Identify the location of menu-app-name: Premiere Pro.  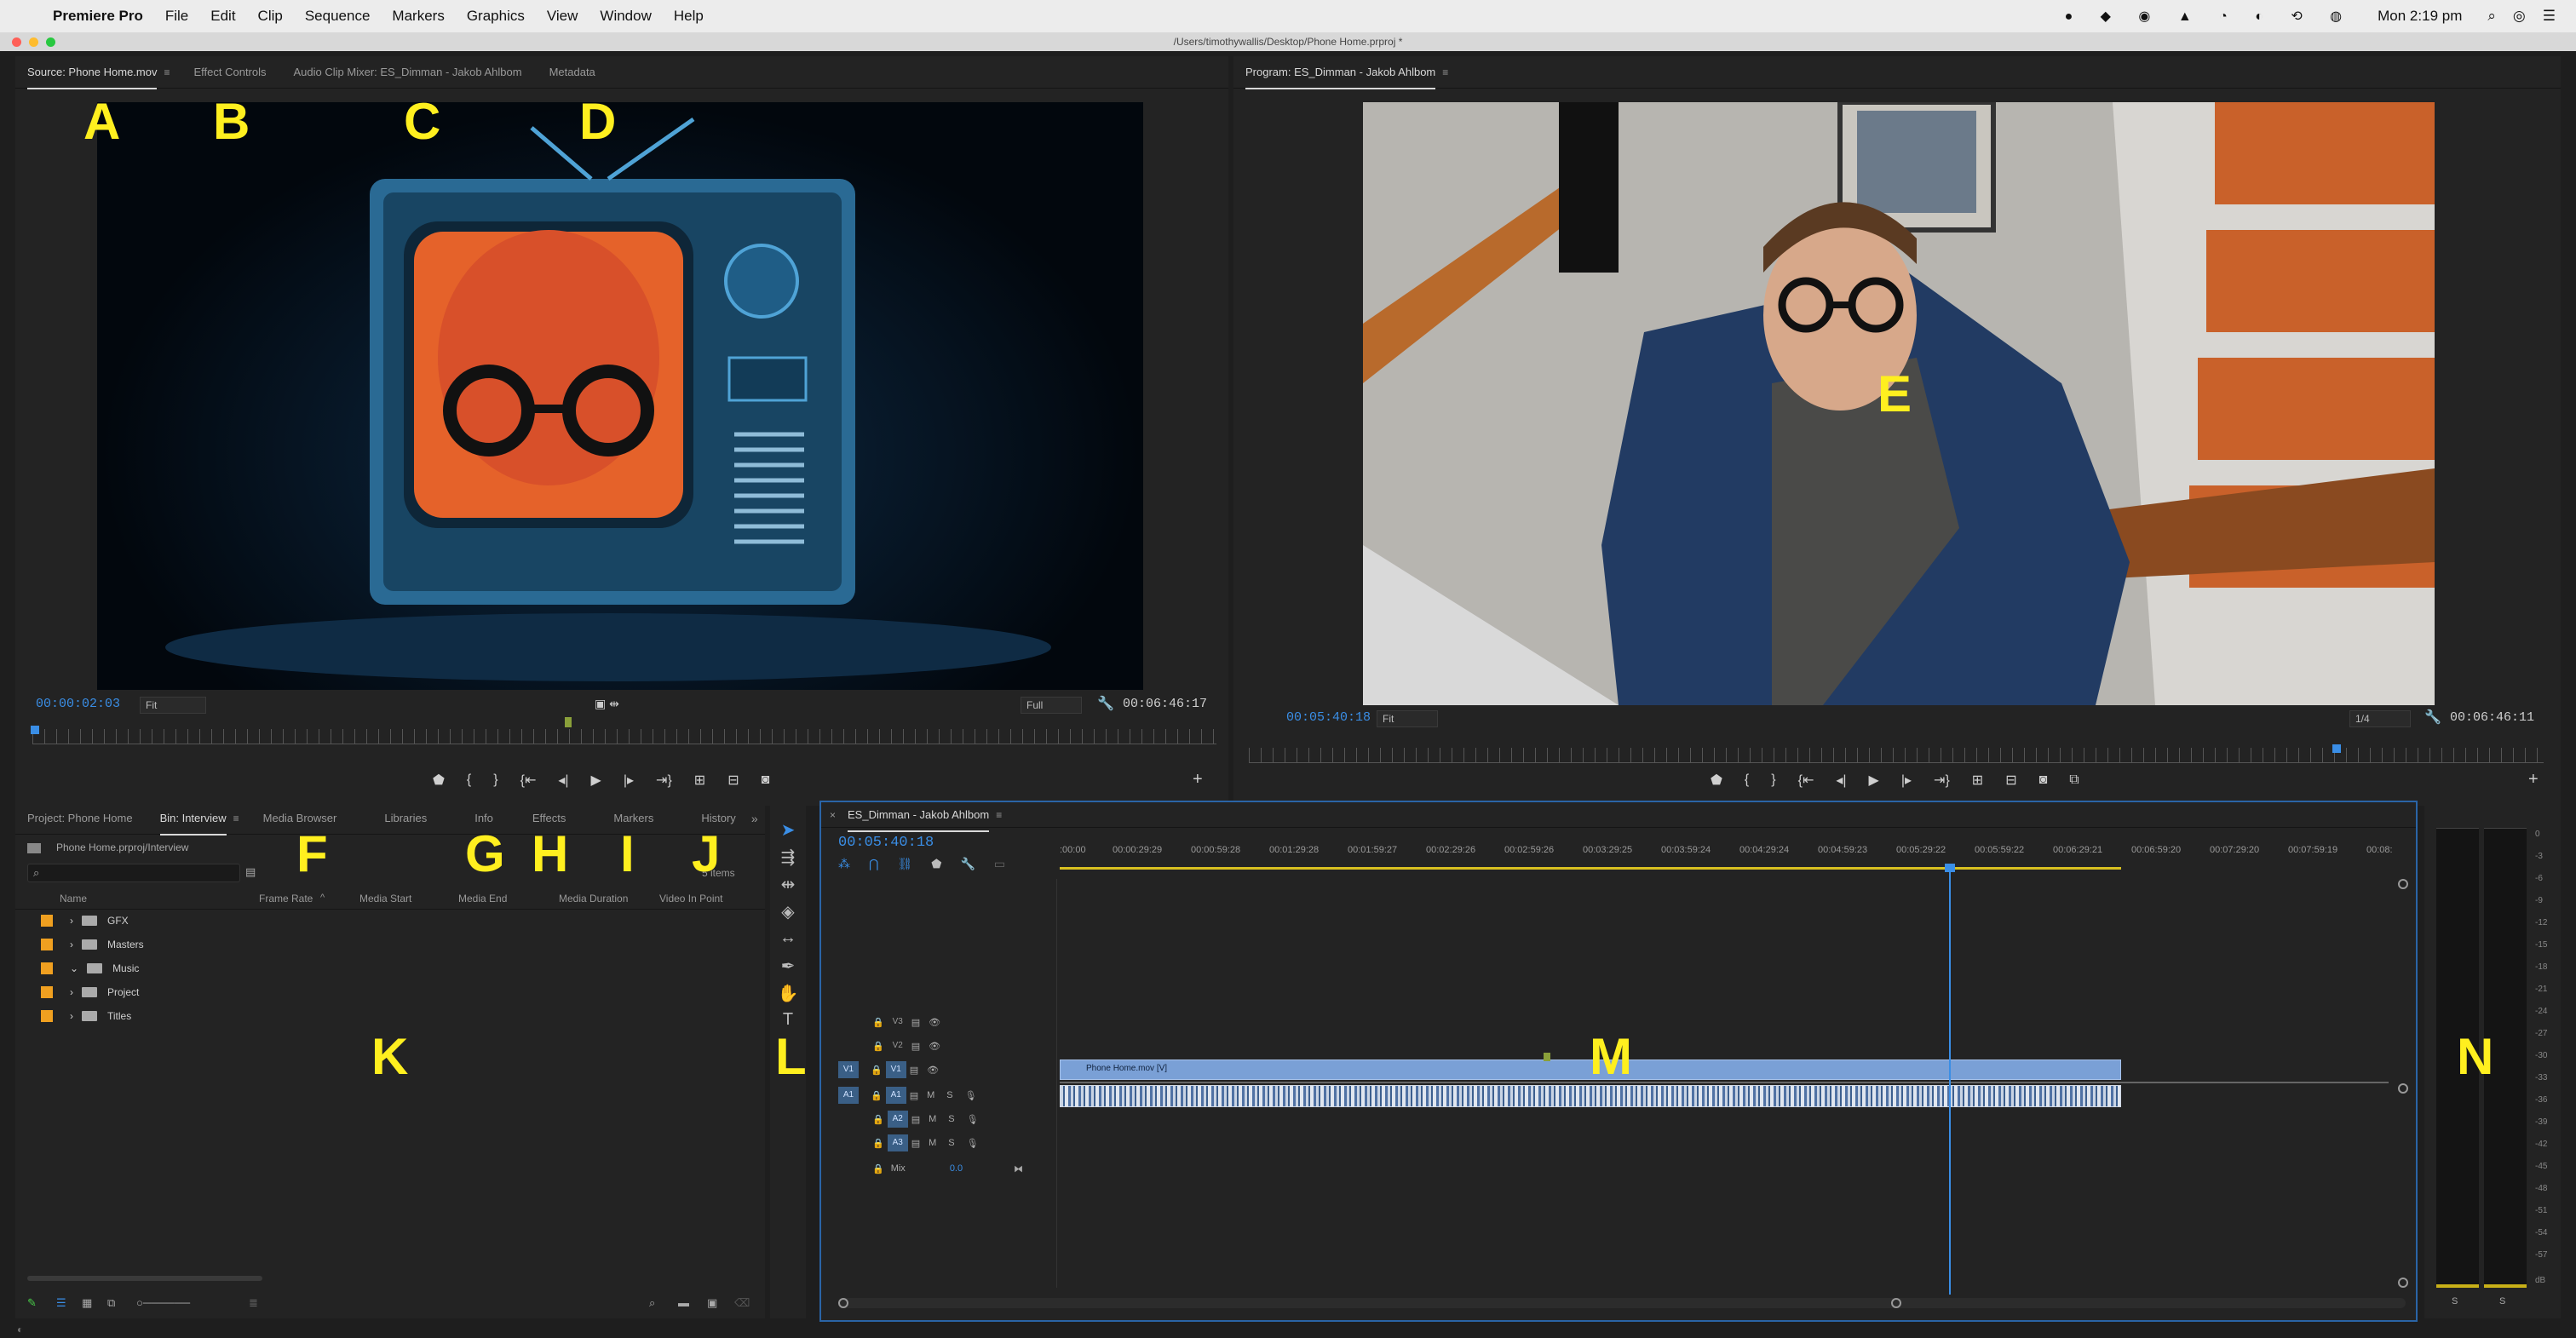
(98, 16).